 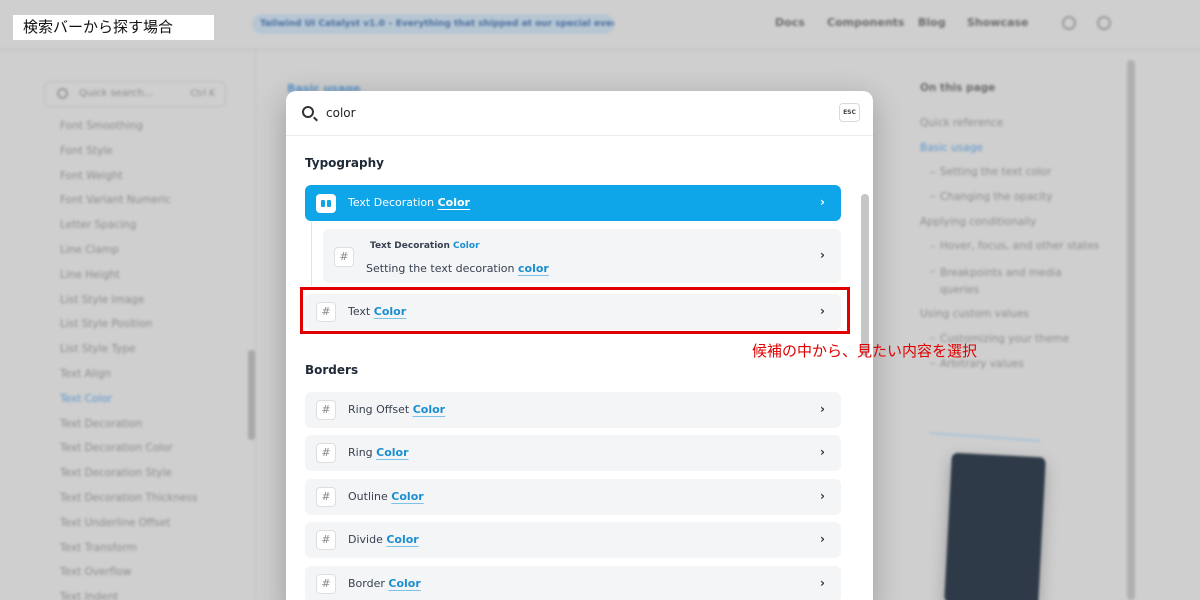 I want to click on toc-item: Quick reference, so click(x=961, y=123).